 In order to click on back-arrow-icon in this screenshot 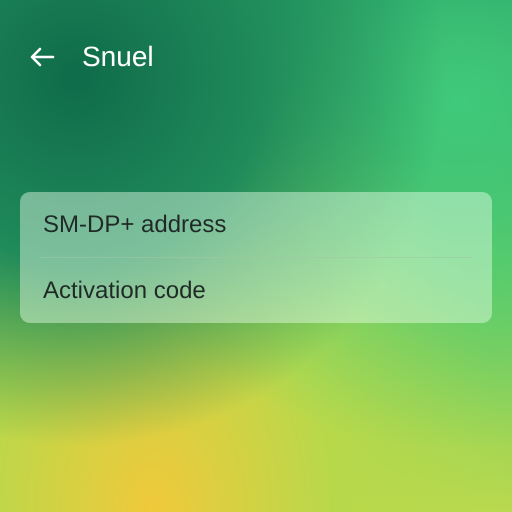, I will do `click(42, 57)`.